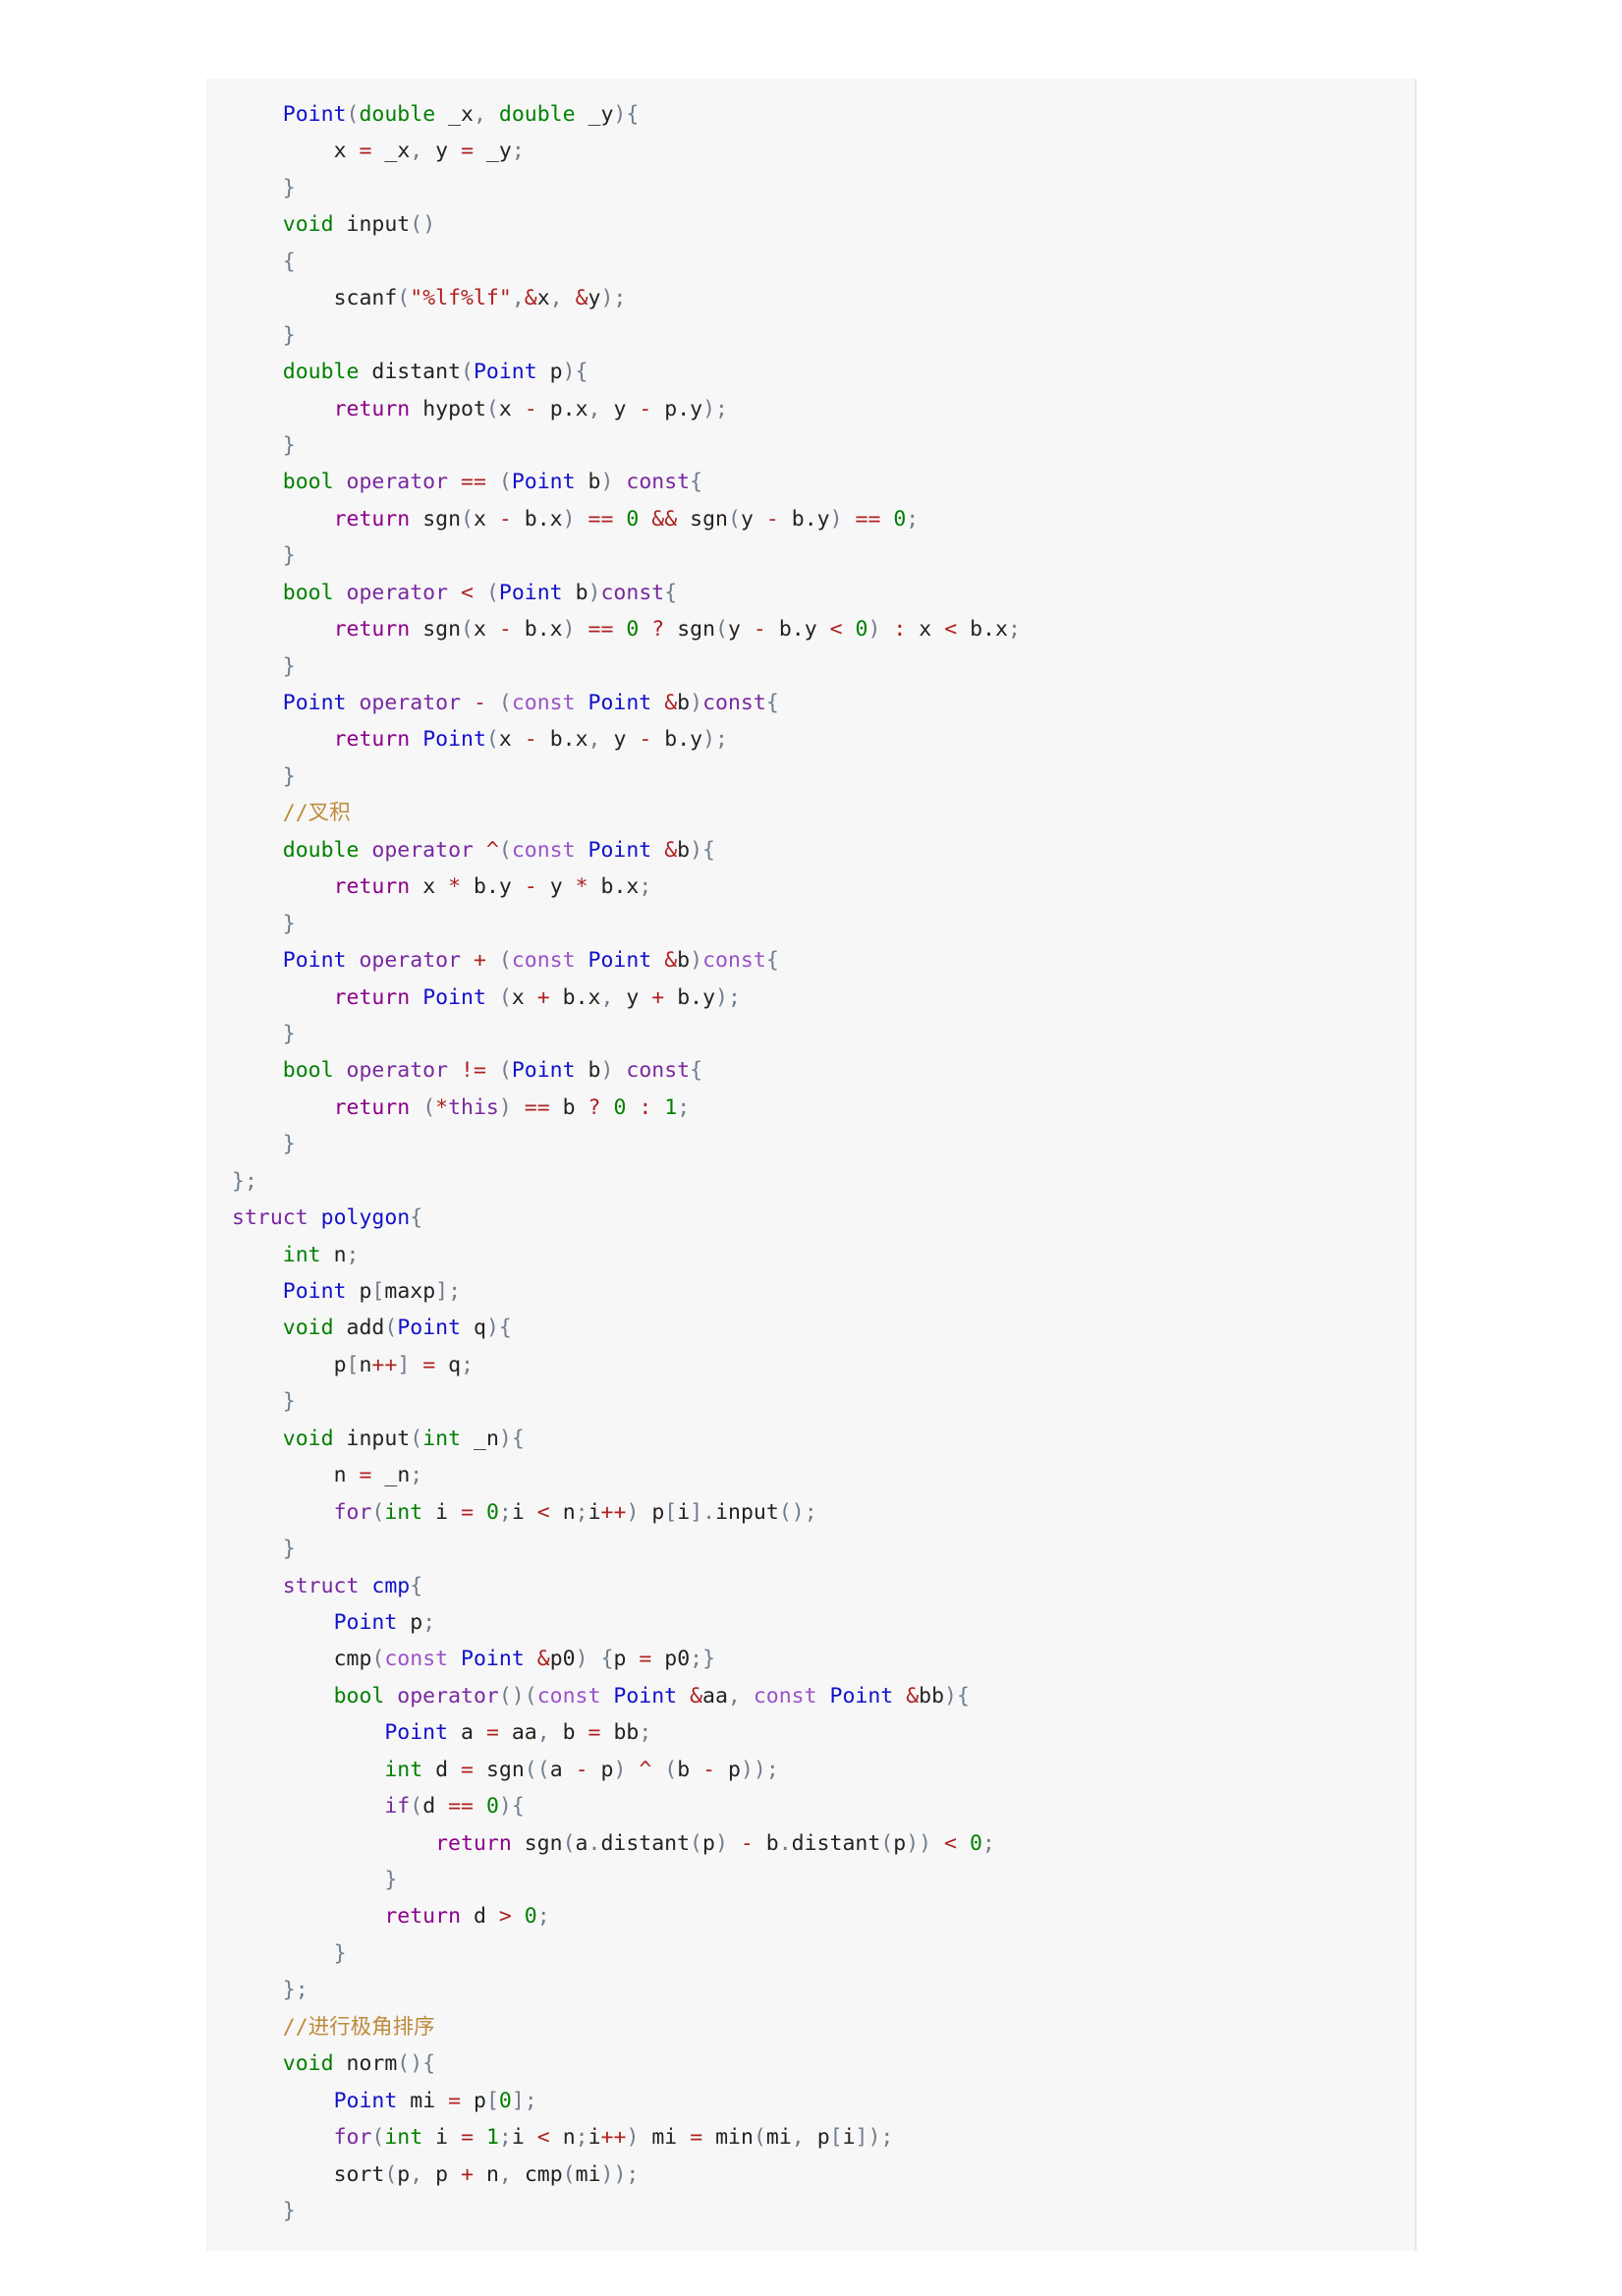  Describe the element at coordinates (480, 298) in the screenshot. I see `code-line: scanf("%lf%lf",&x, &y);` at that location.